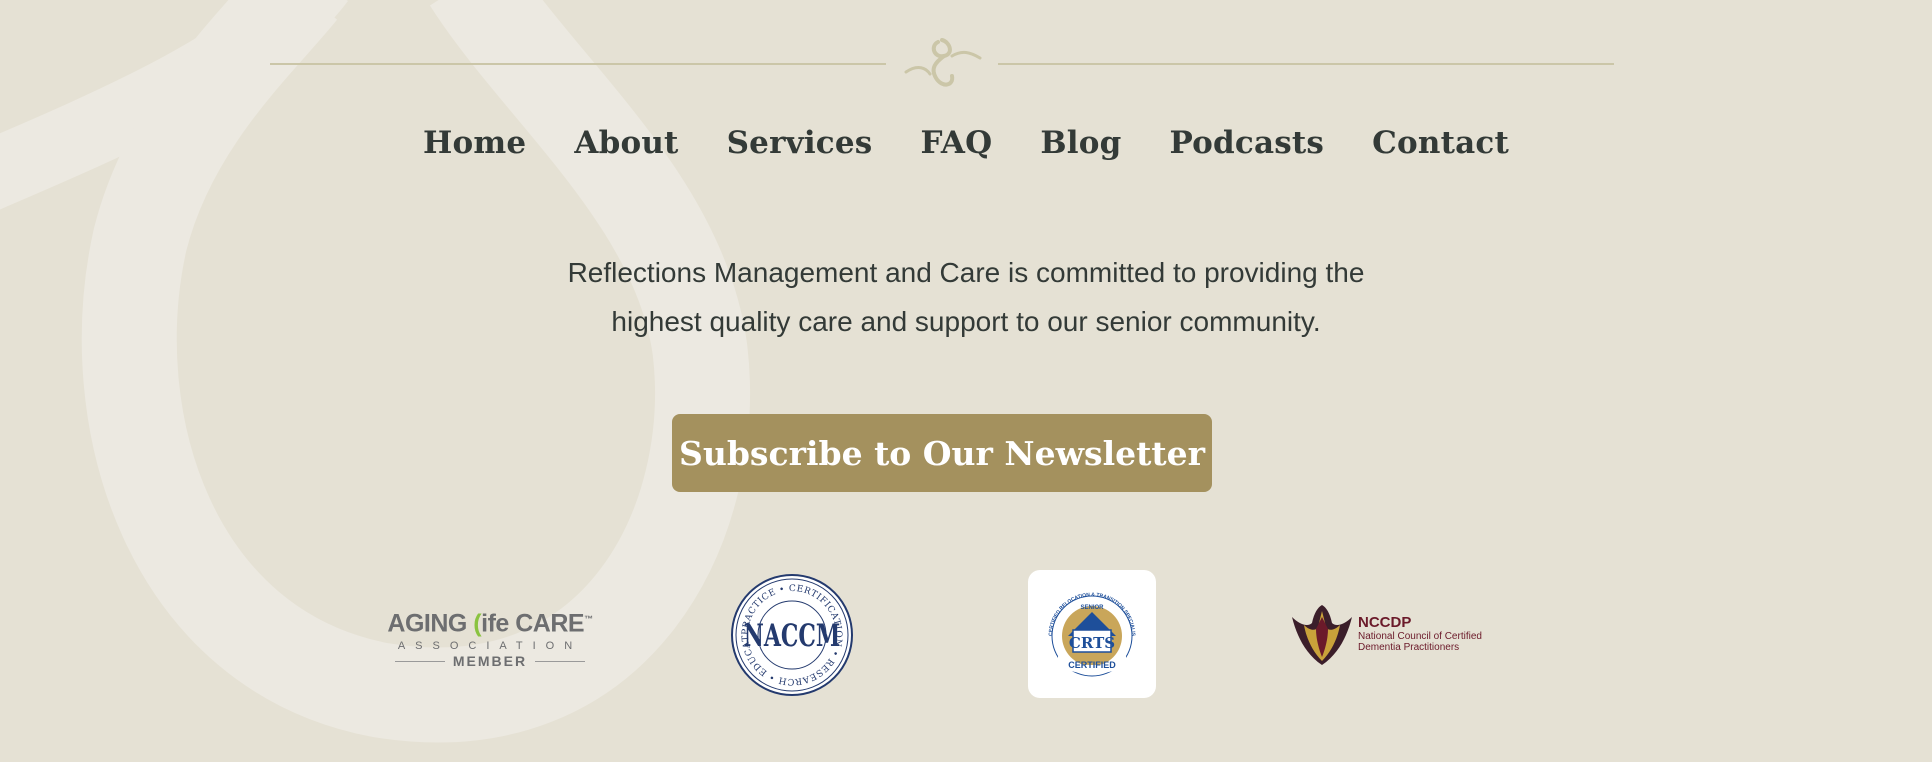  What do you see at coordinates (474, 143) in the screenshot?
I see `nav-link-home: Home` at bounding box center [474, 143].